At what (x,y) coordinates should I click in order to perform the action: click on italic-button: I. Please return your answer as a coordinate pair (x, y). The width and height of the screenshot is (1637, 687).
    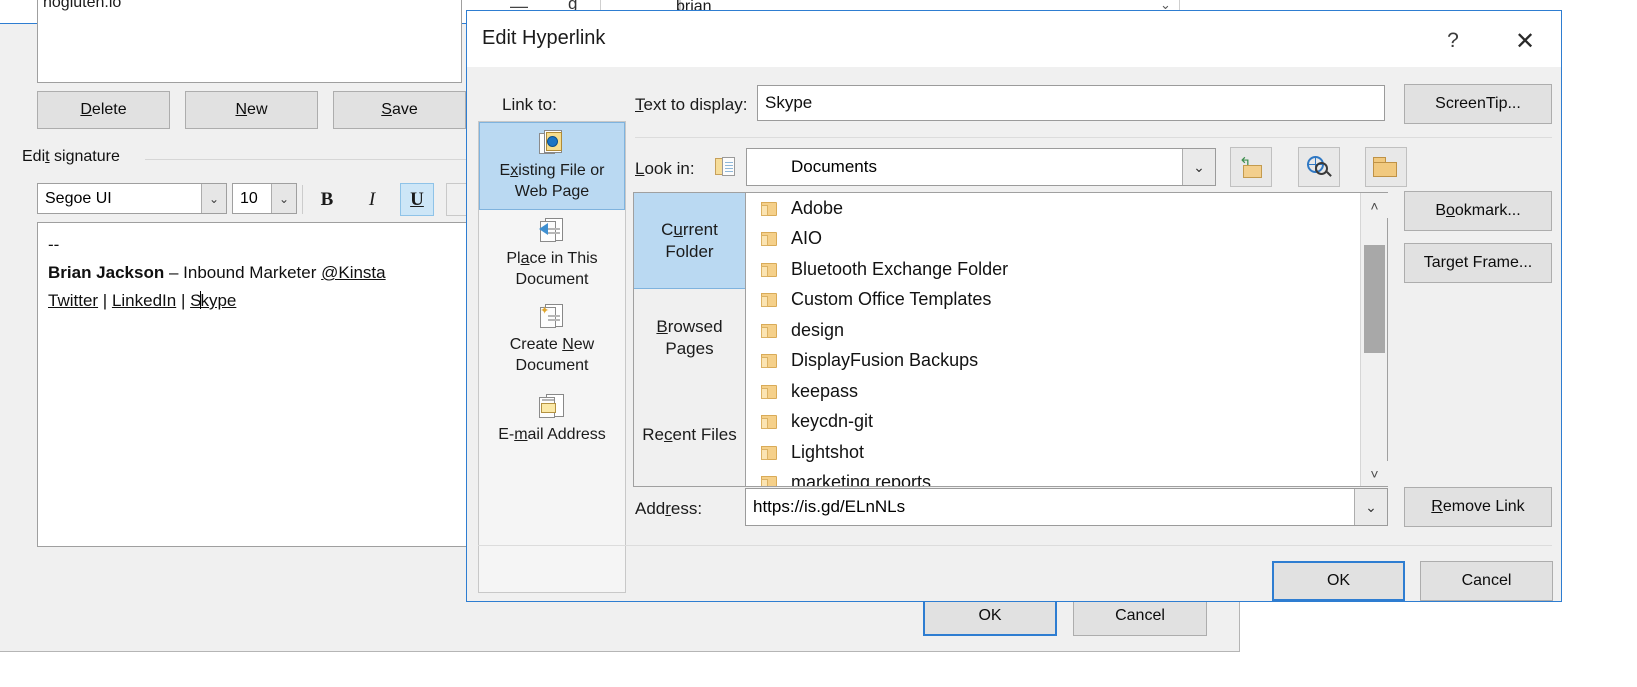
    Looking at the image, I should click on (372, 199).